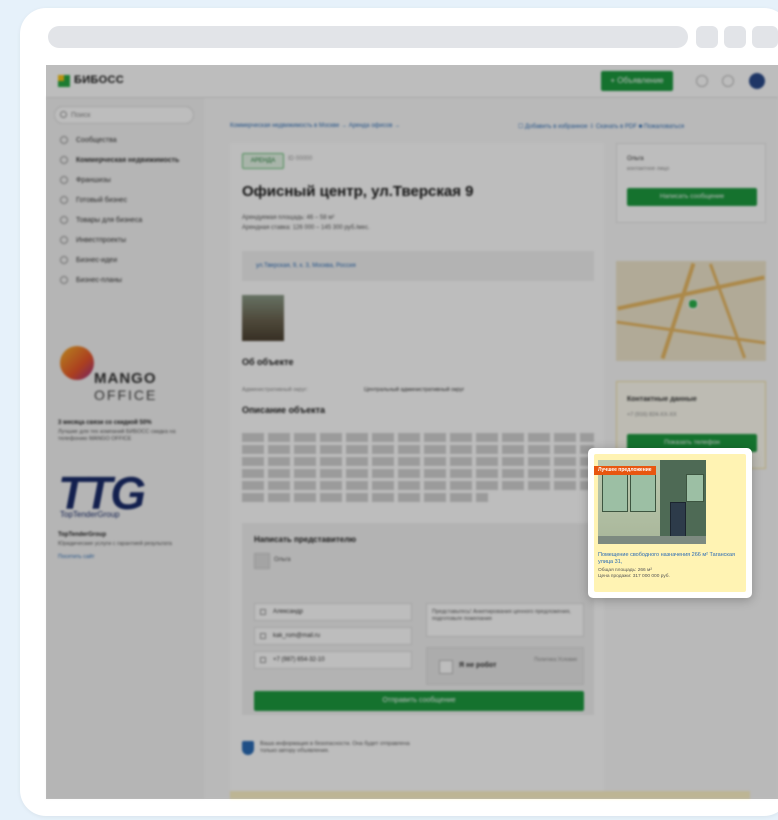 Image resolution: width=778 pixels, height=820 pixels. Describe the element at coordinates (64, 160) in the screenshot. I see `building-icon` at that location.